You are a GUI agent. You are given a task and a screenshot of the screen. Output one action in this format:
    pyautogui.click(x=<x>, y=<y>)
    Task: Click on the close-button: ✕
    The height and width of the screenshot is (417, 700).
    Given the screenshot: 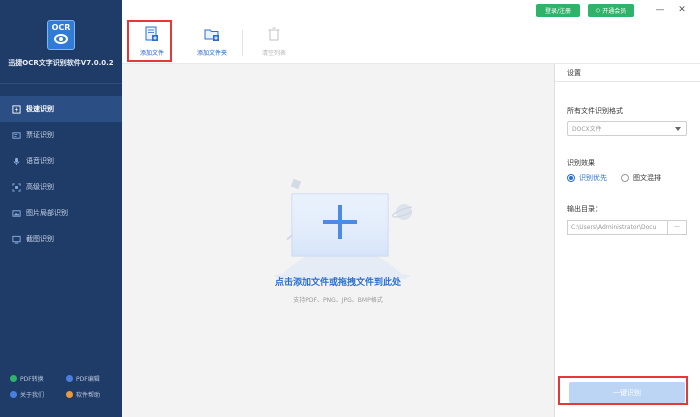 What is the action you would take?
    pyautogui.click(x=682, y=10)
    